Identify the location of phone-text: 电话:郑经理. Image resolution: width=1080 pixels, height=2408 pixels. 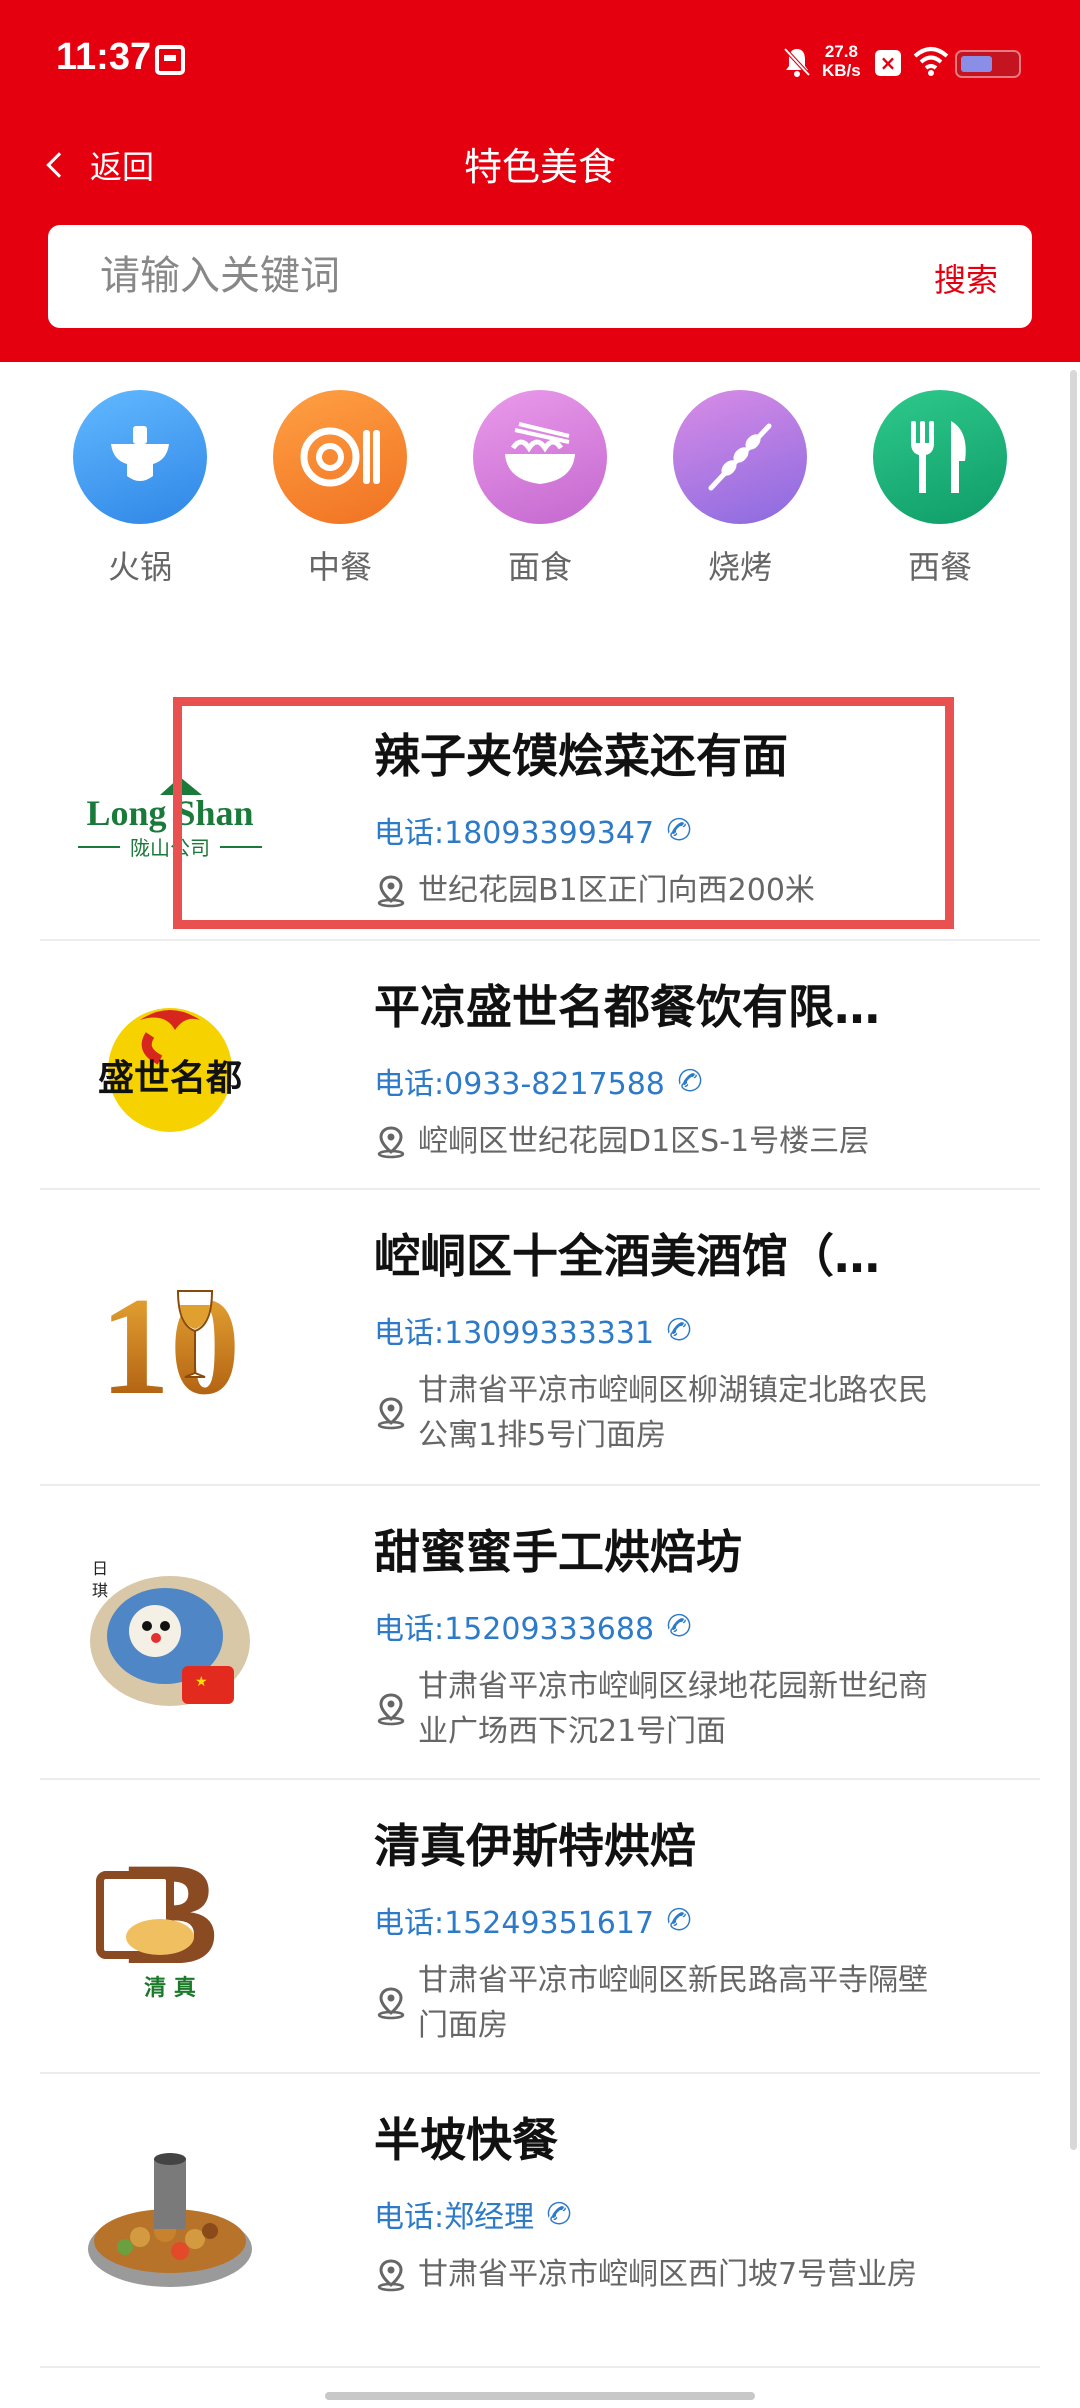
(454, 2217).